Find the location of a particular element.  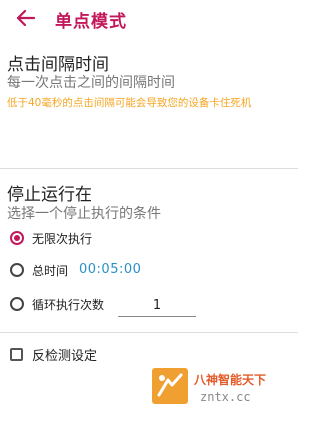

radio-label: 循环执行次数 is located at coordinates (68, 304).